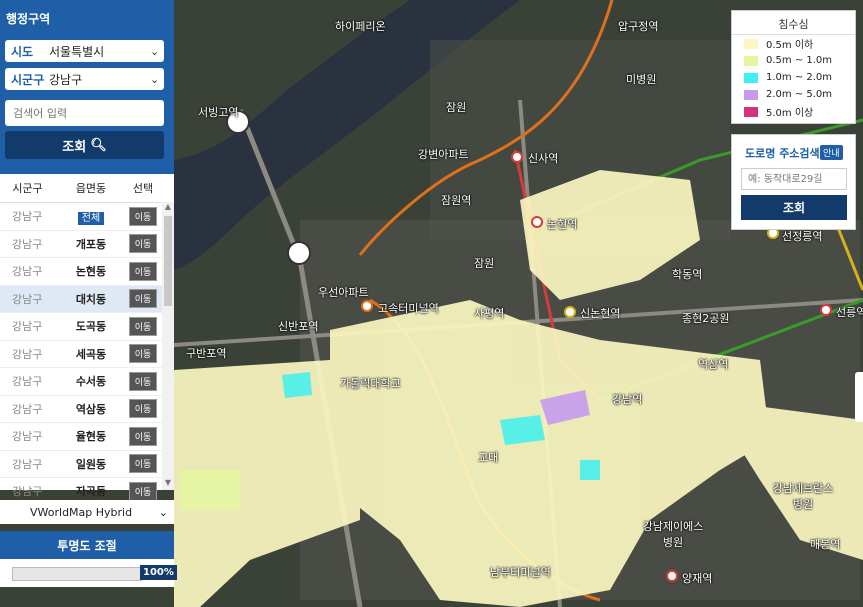  What do you see at coordinates (443, 154) in the screenshot?
I see `map-label: 강변아파트` at bounding box center [443, 154].